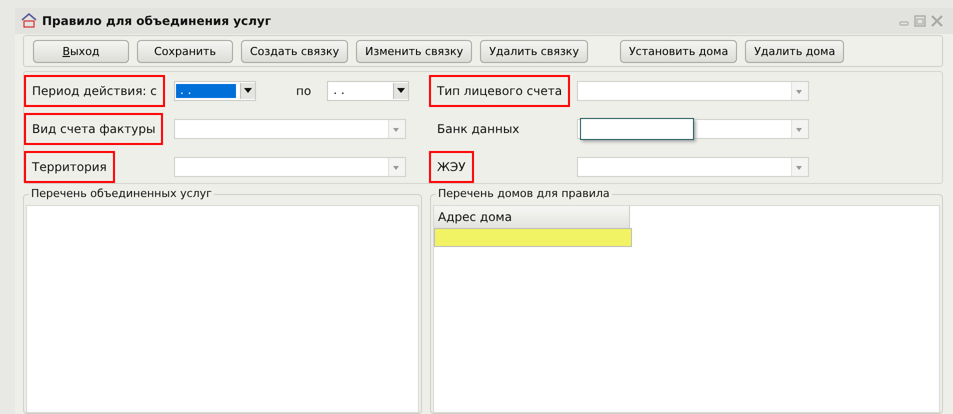  Describe the element at coordinates (94, 129) in the screenshot. I see `field-label: Вид счета фактуры` at that location.